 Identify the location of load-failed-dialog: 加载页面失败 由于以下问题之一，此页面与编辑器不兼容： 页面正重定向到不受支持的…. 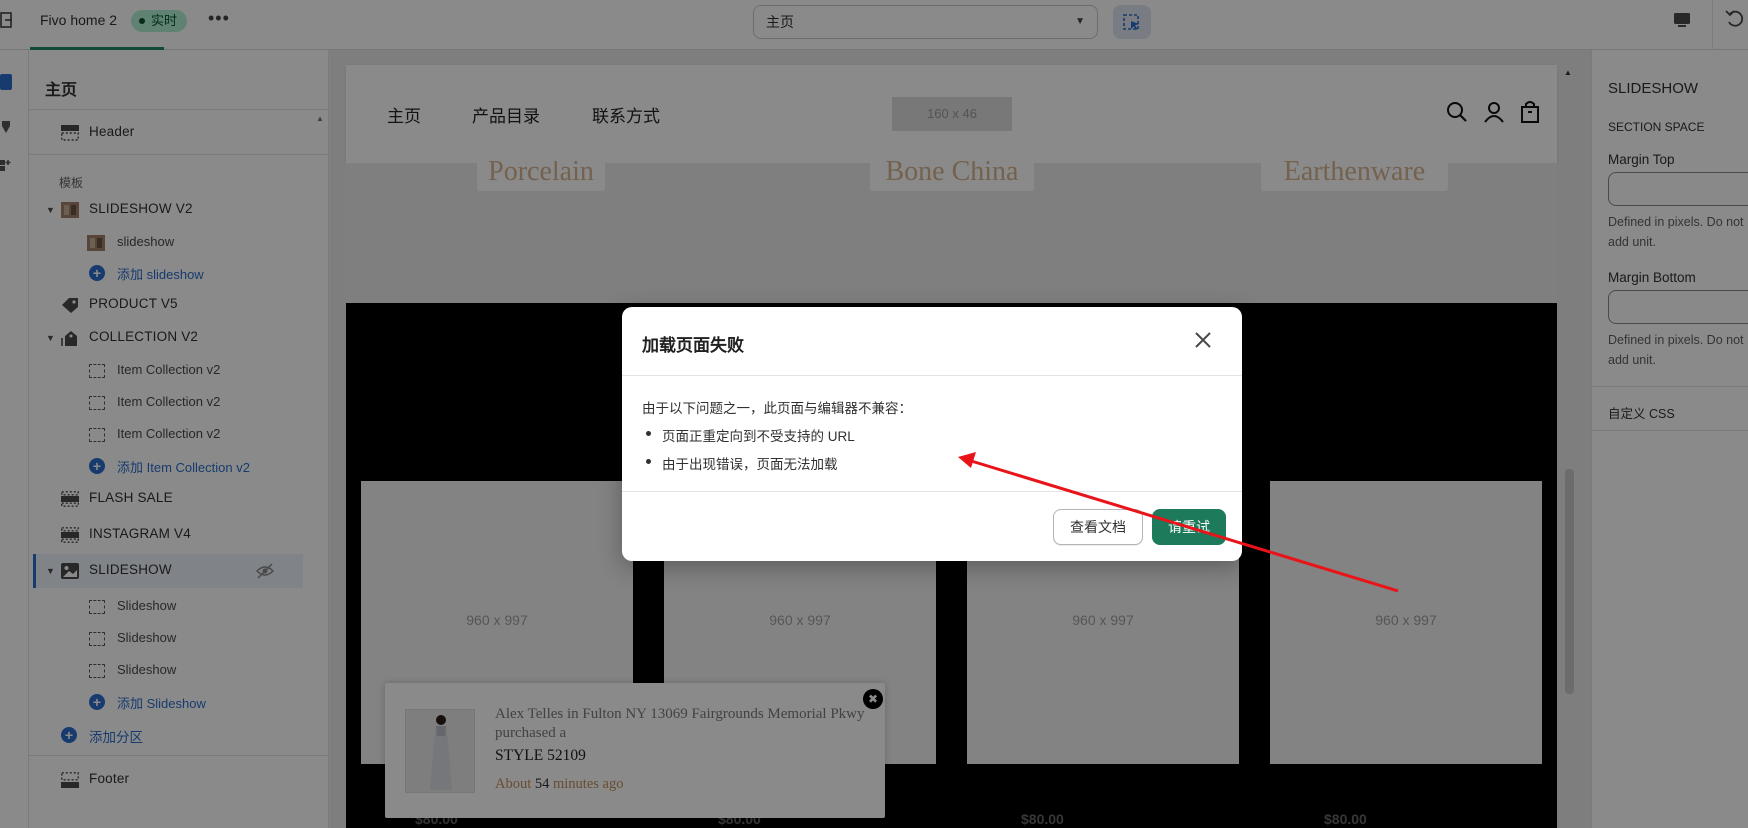
(932, 434).